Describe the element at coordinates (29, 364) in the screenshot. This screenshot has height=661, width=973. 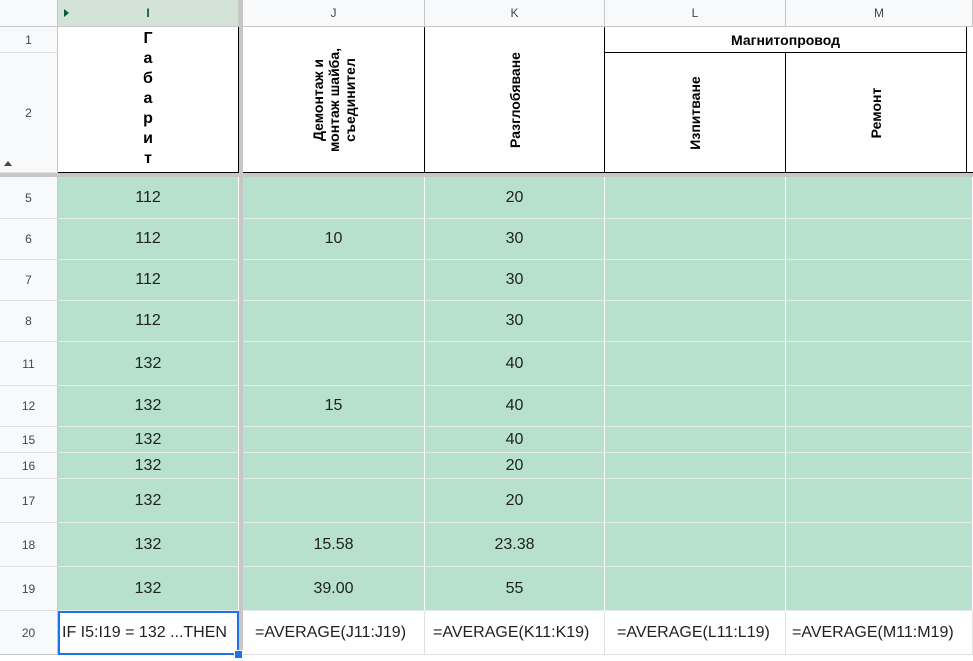
I see `row-header-11: 11` at that location.